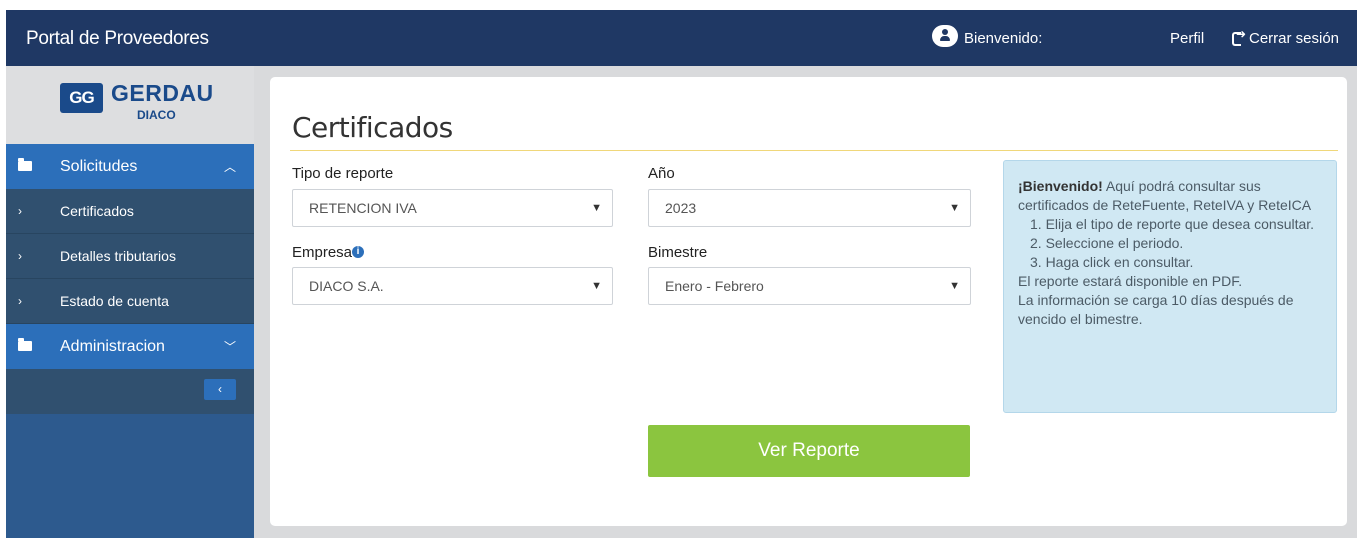 The width and height of the screenshot is (1357, 538). I want to click on info-step-2: 2. Seleccione el periodo., so click(1107, 243).